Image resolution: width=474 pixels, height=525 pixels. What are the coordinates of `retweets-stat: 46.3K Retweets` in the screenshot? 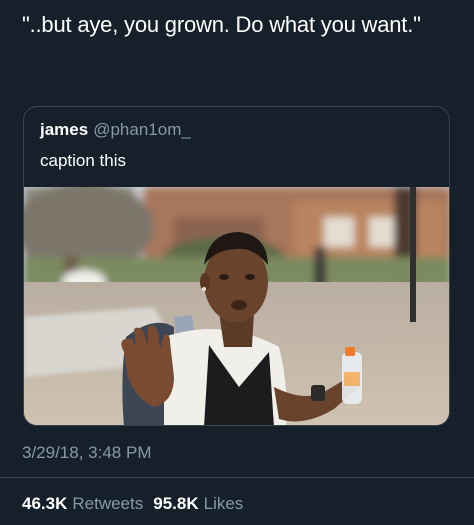 It's located at (82, 504).